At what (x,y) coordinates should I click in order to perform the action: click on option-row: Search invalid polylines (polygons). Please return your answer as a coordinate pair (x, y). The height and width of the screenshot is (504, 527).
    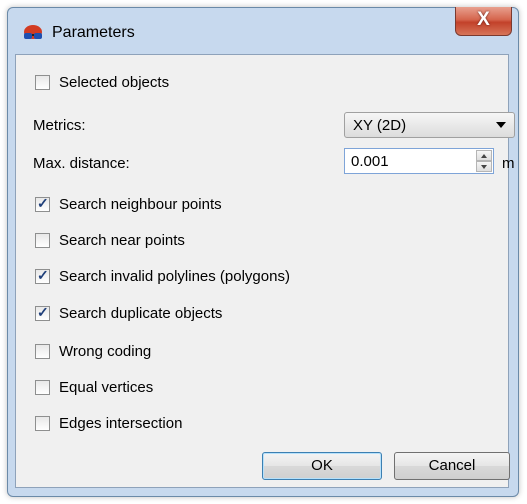
    Looking at the image, I should click on (162, 276).